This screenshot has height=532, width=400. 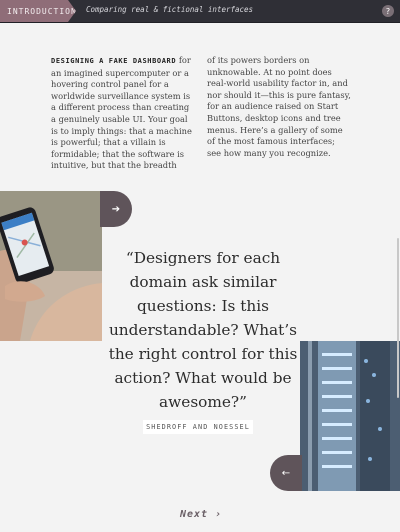 I want to click on server-lights-image, so click(x=350, y=416).